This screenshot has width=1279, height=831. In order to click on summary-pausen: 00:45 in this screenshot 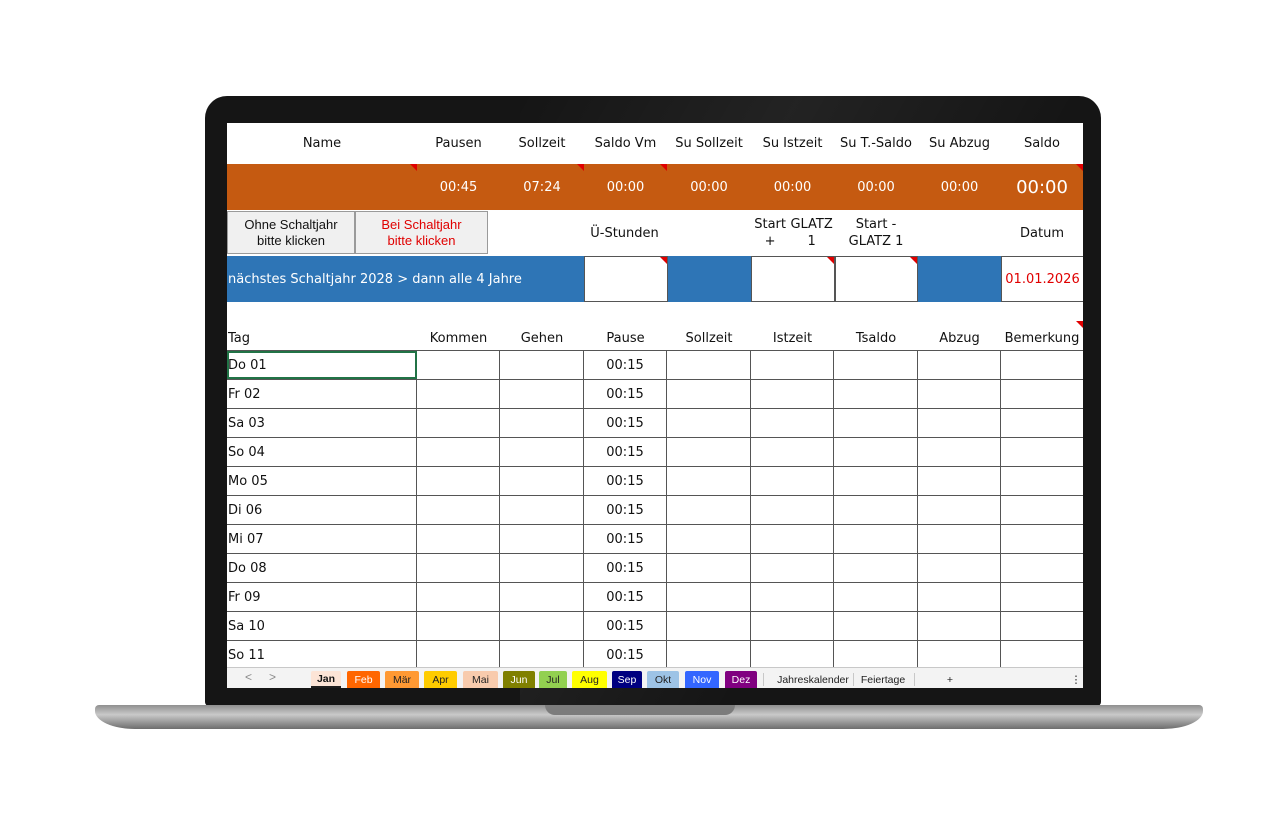, I will do `click(458, 187)`.